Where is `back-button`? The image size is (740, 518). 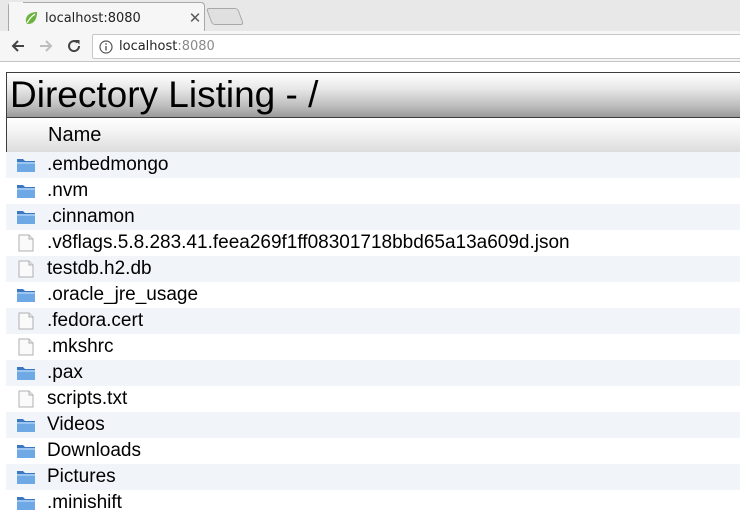 back-button is located at coordinates (18, 46).